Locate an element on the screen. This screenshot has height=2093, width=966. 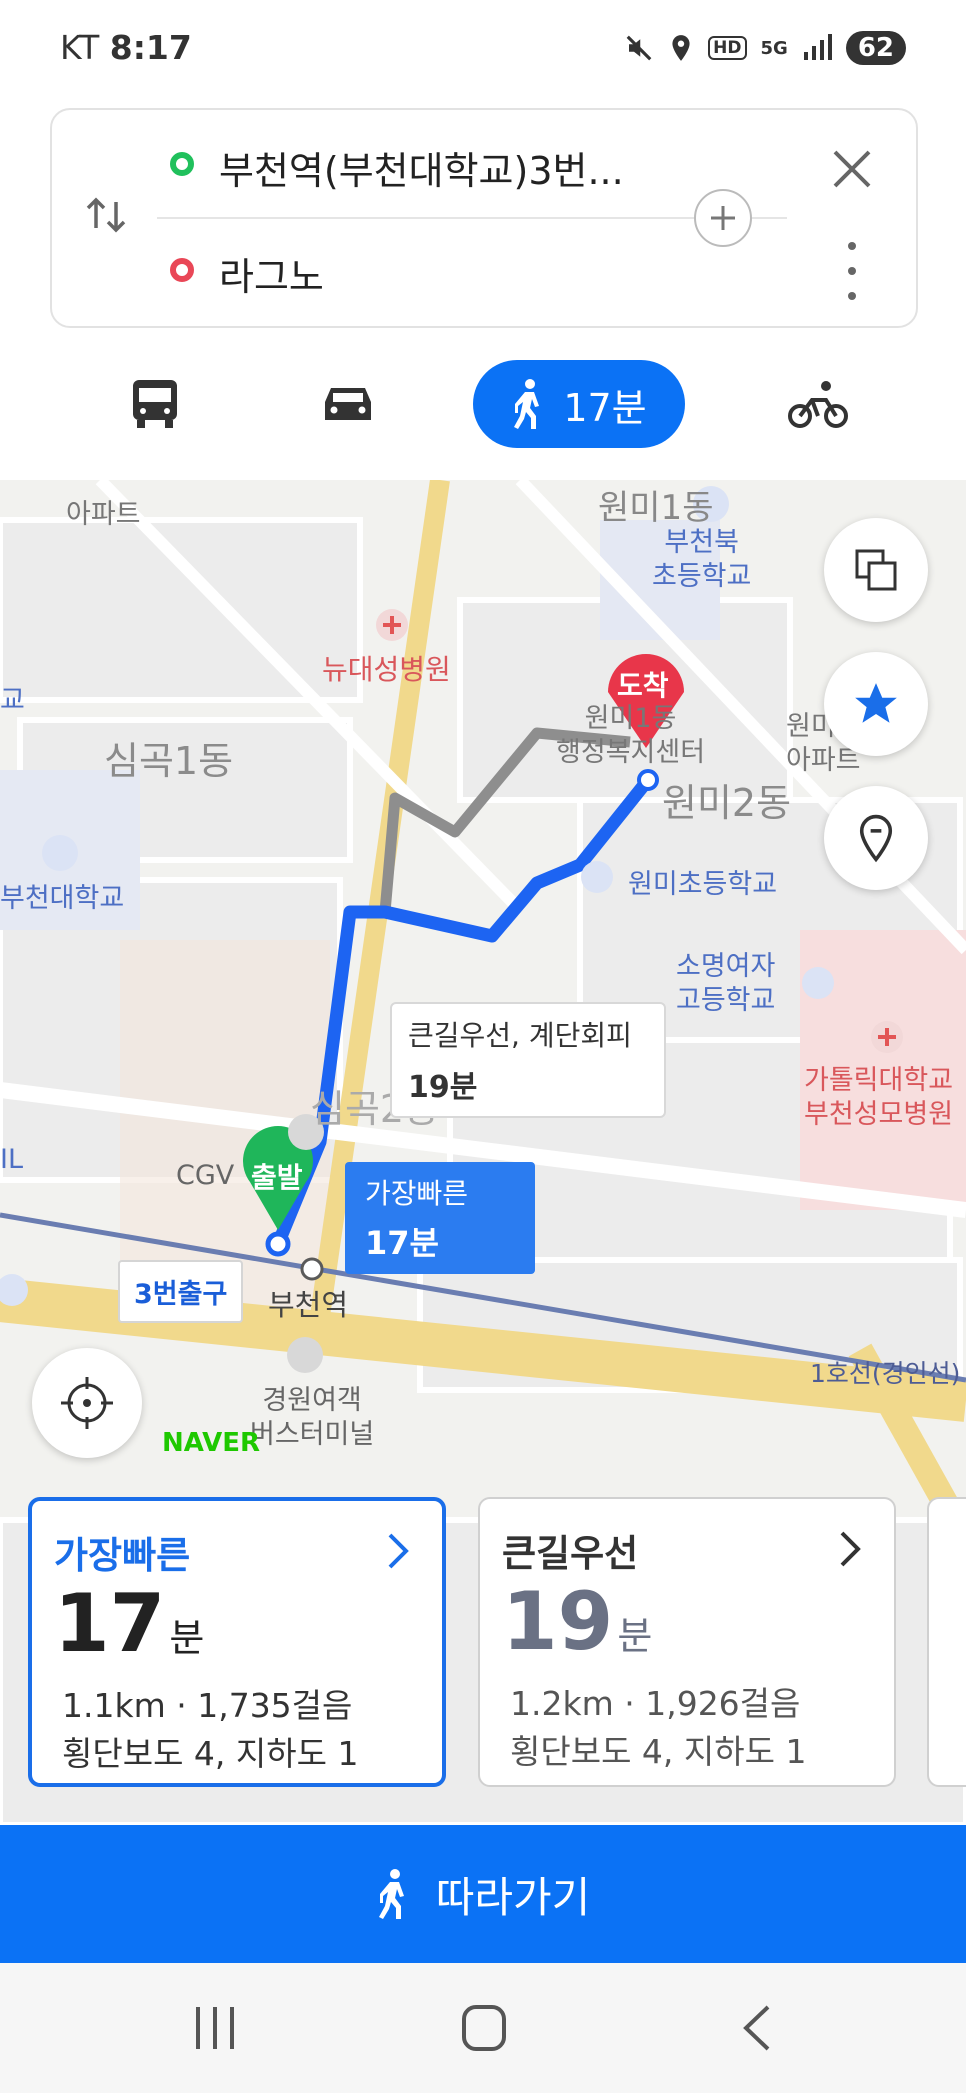
naver-logo: NAVER is located at coordinates (211, 1443).